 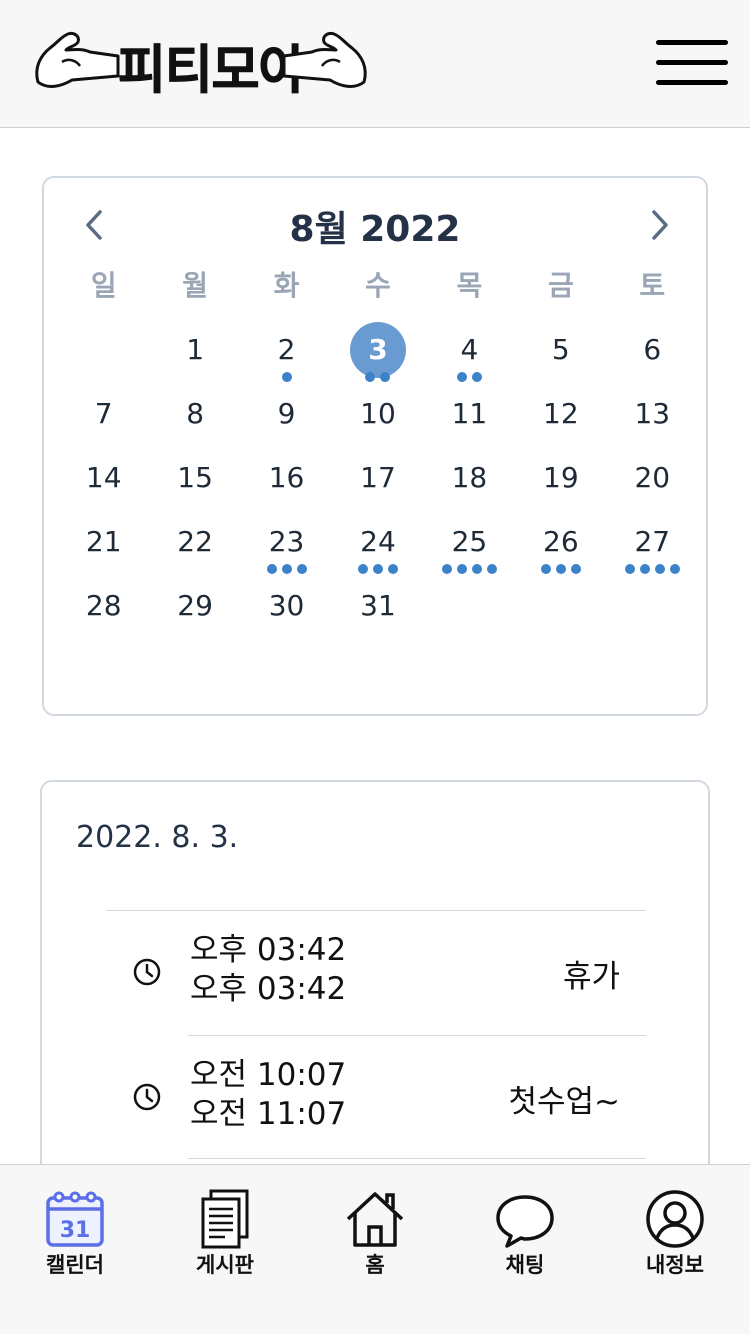 What do you see at coordinates (375, 229) in the screenshot?
I see `calendar-month-title: 8월 2022` at bounding box center [375, 229].